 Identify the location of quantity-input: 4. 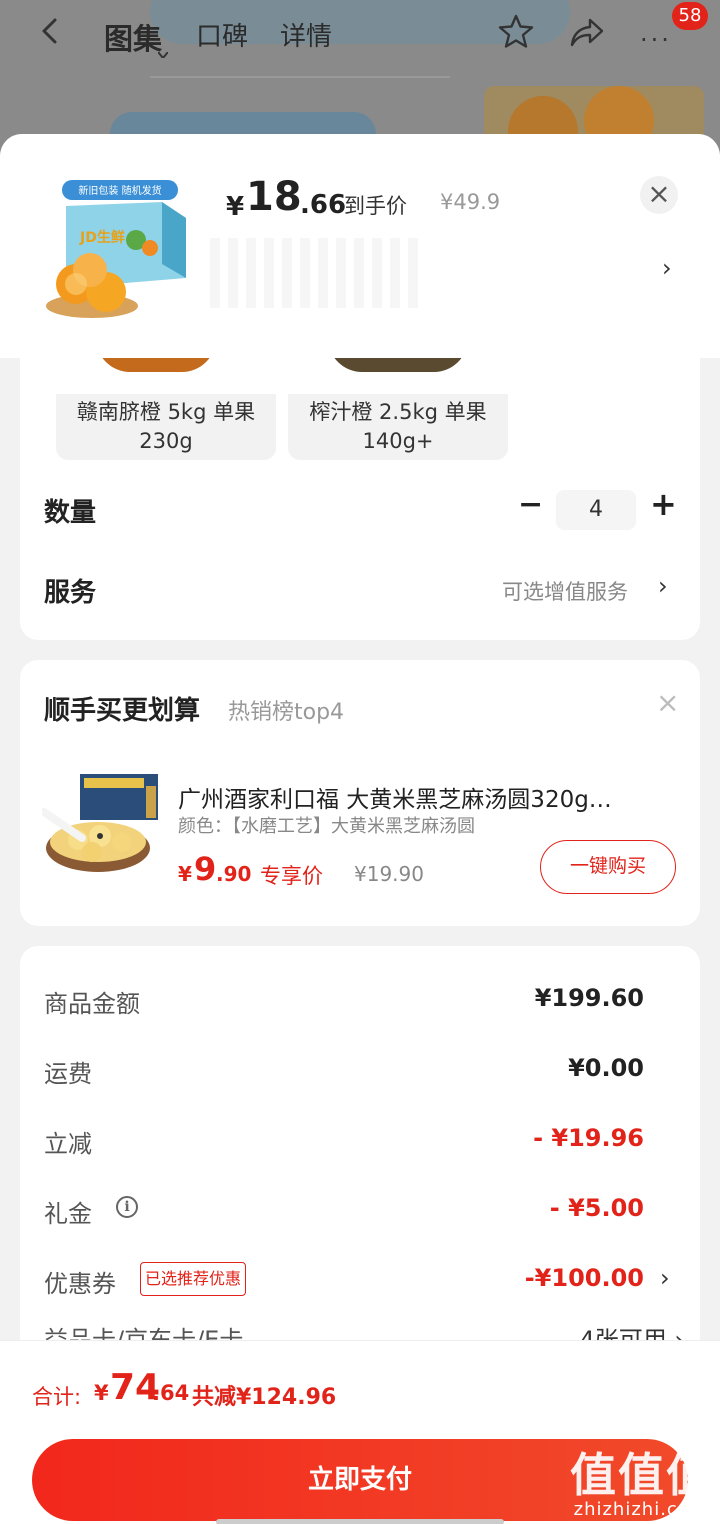
(596, 510).